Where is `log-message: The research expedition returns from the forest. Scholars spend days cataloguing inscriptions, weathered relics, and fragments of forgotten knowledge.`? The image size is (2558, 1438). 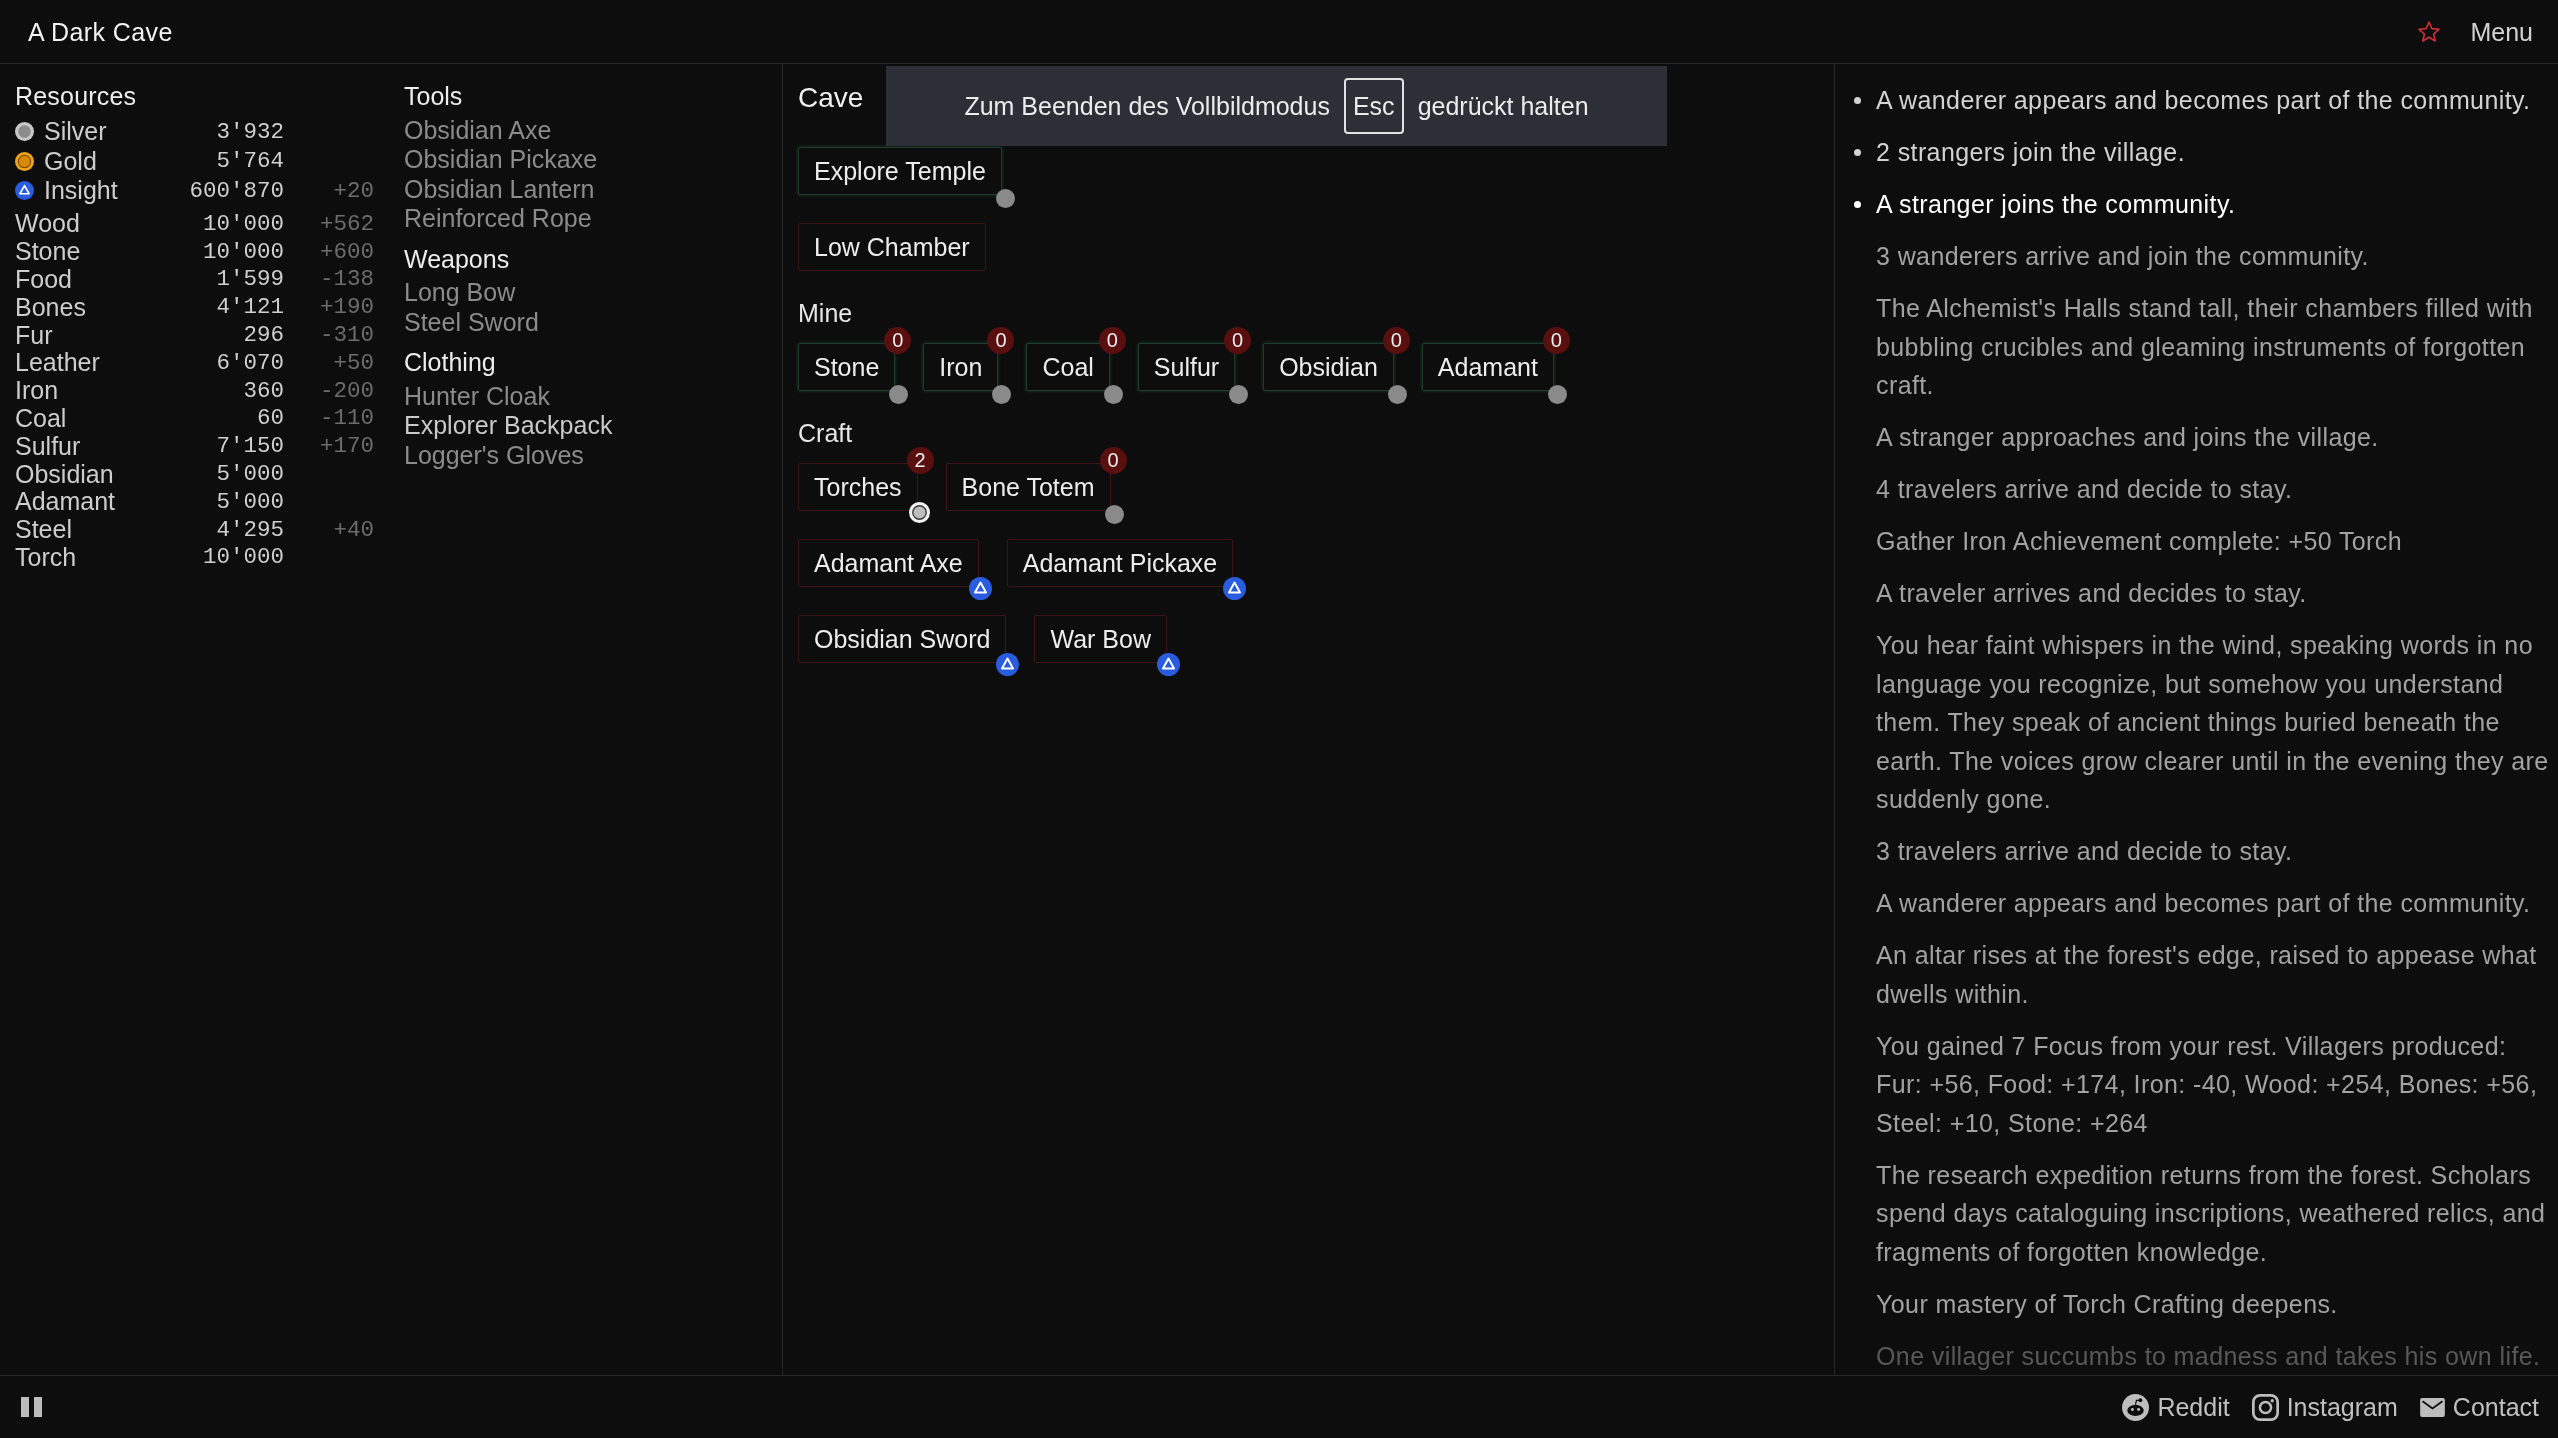 log-message: The research expedition returns from the forest. Scholars spend days cataloguing inscriptions, weathered relics, and fragments of forgotten knowledge. is located at coordinates (2211, 1213).